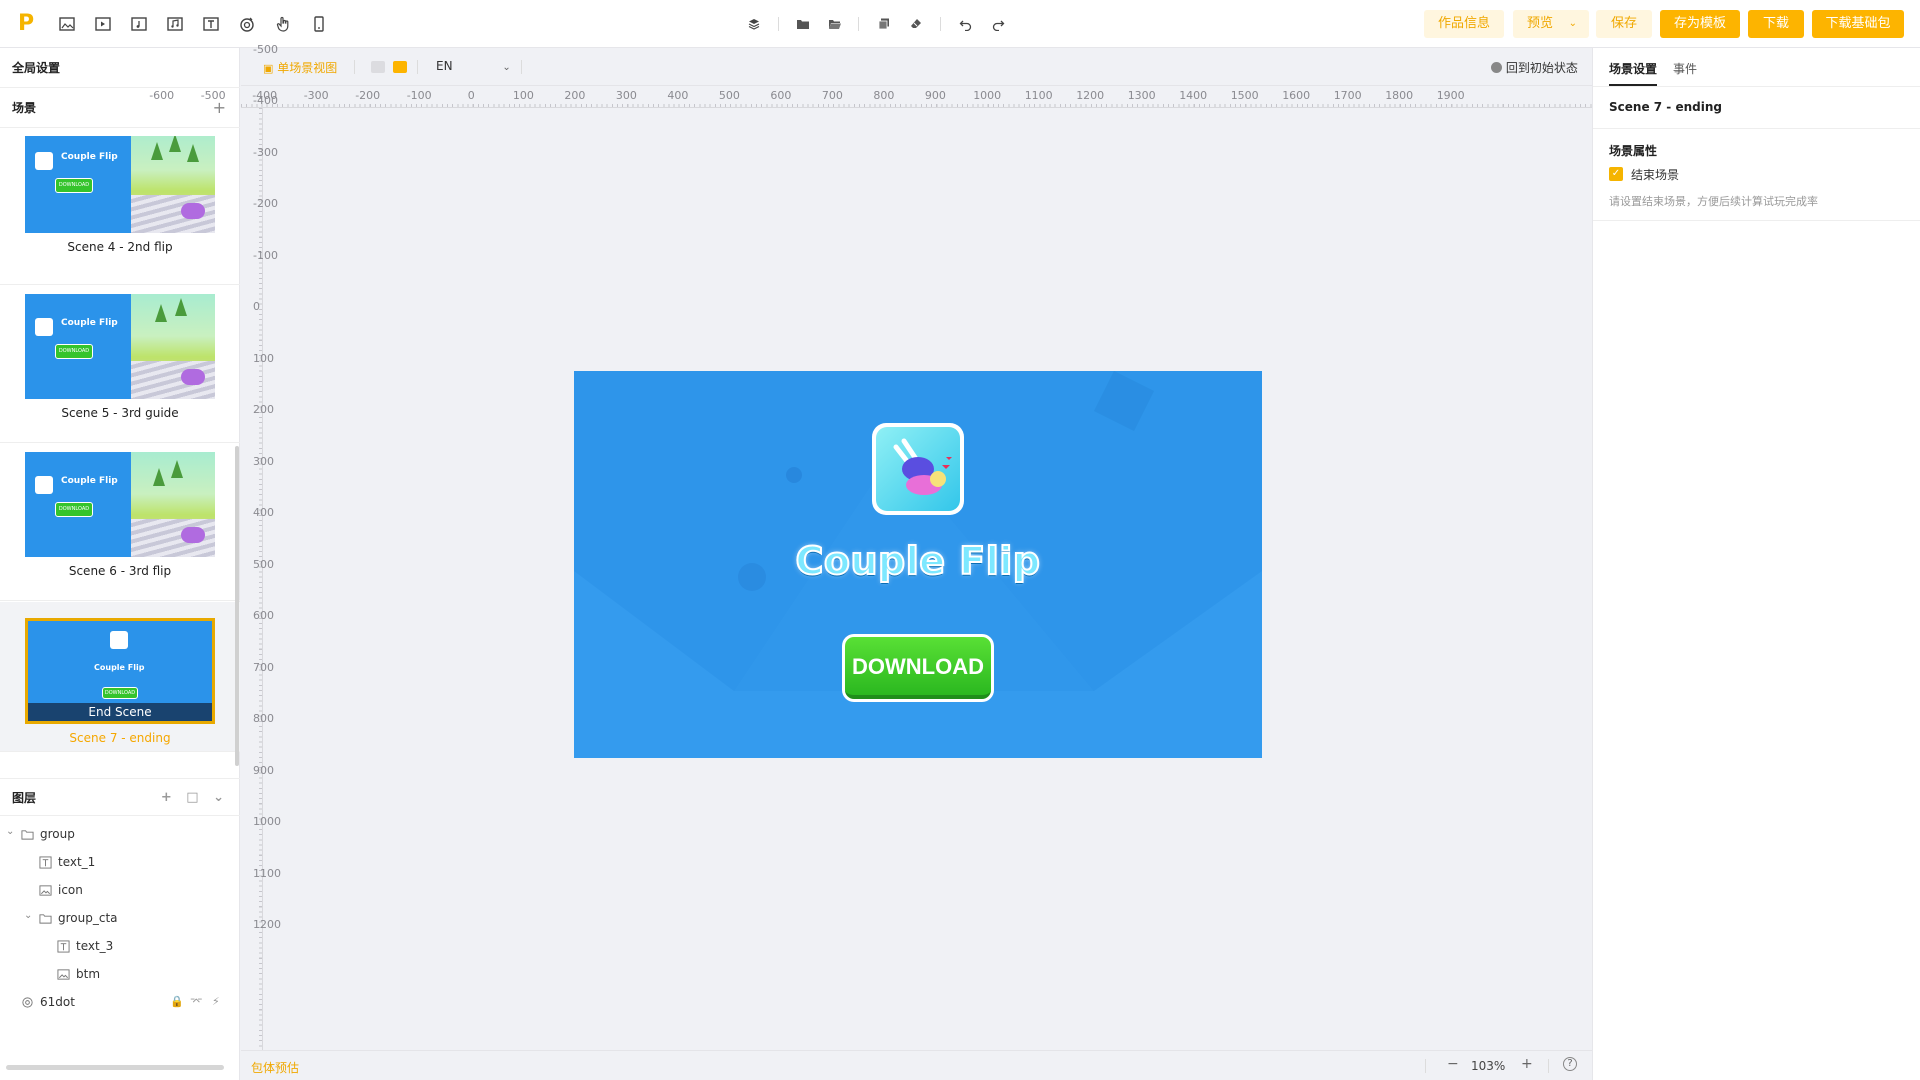  Describe the element at coordinates (166, 797) in the screenshot. I see `add-layer-icon: +` at that location.